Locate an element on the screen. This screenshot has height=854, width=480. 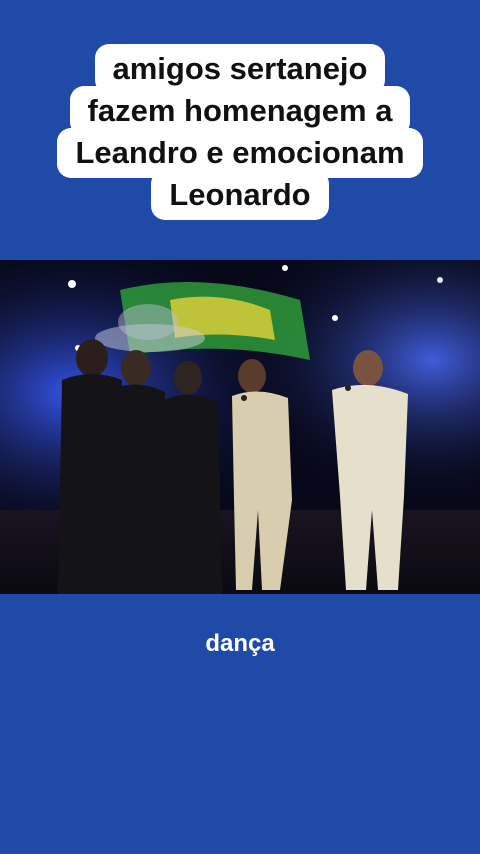
caption-line-4: Leonardo is located at coordinates (240, 195).